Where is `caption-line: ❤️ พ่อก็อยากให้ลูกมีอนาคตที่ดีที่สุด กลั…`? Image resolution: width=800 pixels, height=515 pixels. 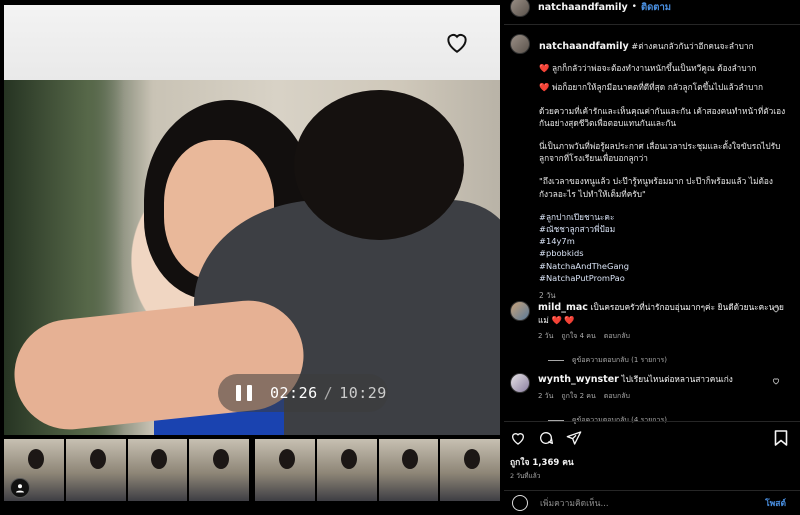
caption-line: ❤️ พ่อก็อยากให้ลูกมีอนาคตที่ดีที่สุด กลั… is located at coordinates (651, 87).